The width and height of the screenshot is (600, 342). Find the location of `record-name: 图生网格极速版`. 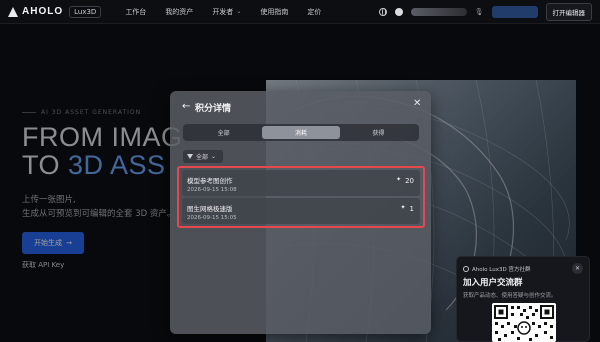

record-name: 图生网格极速版 is located at coordinates (210, 209).